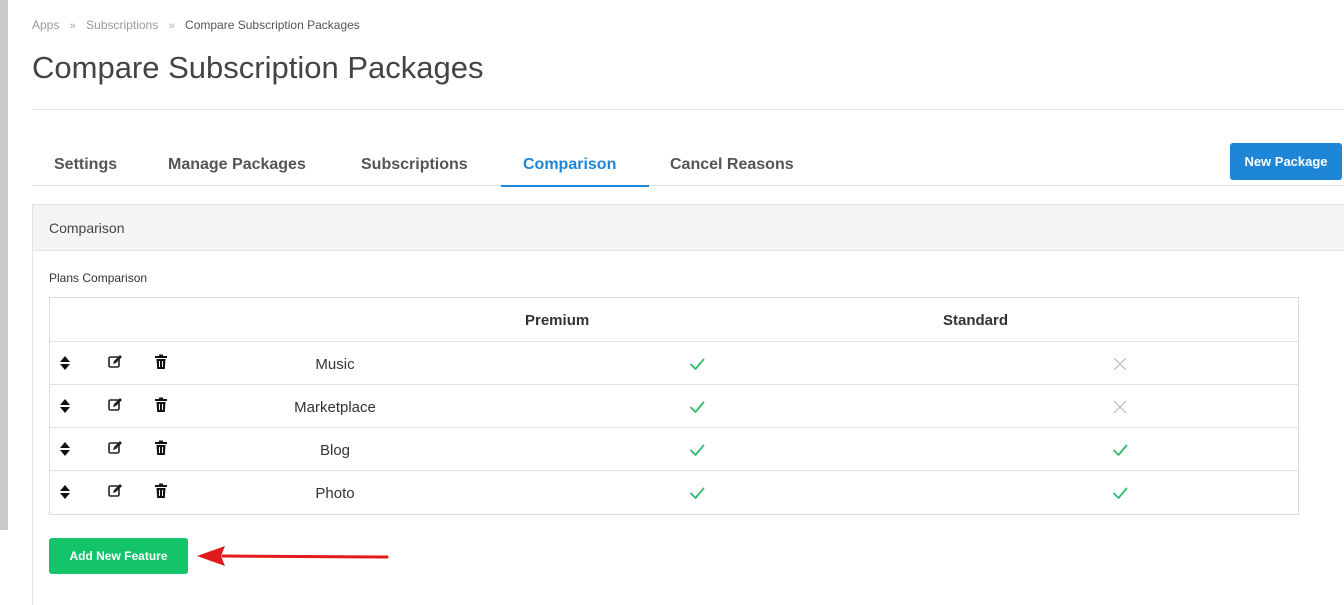 This screenshot has width=1344, height=605. I want to click on table-row: Blog, so click(674, 449).